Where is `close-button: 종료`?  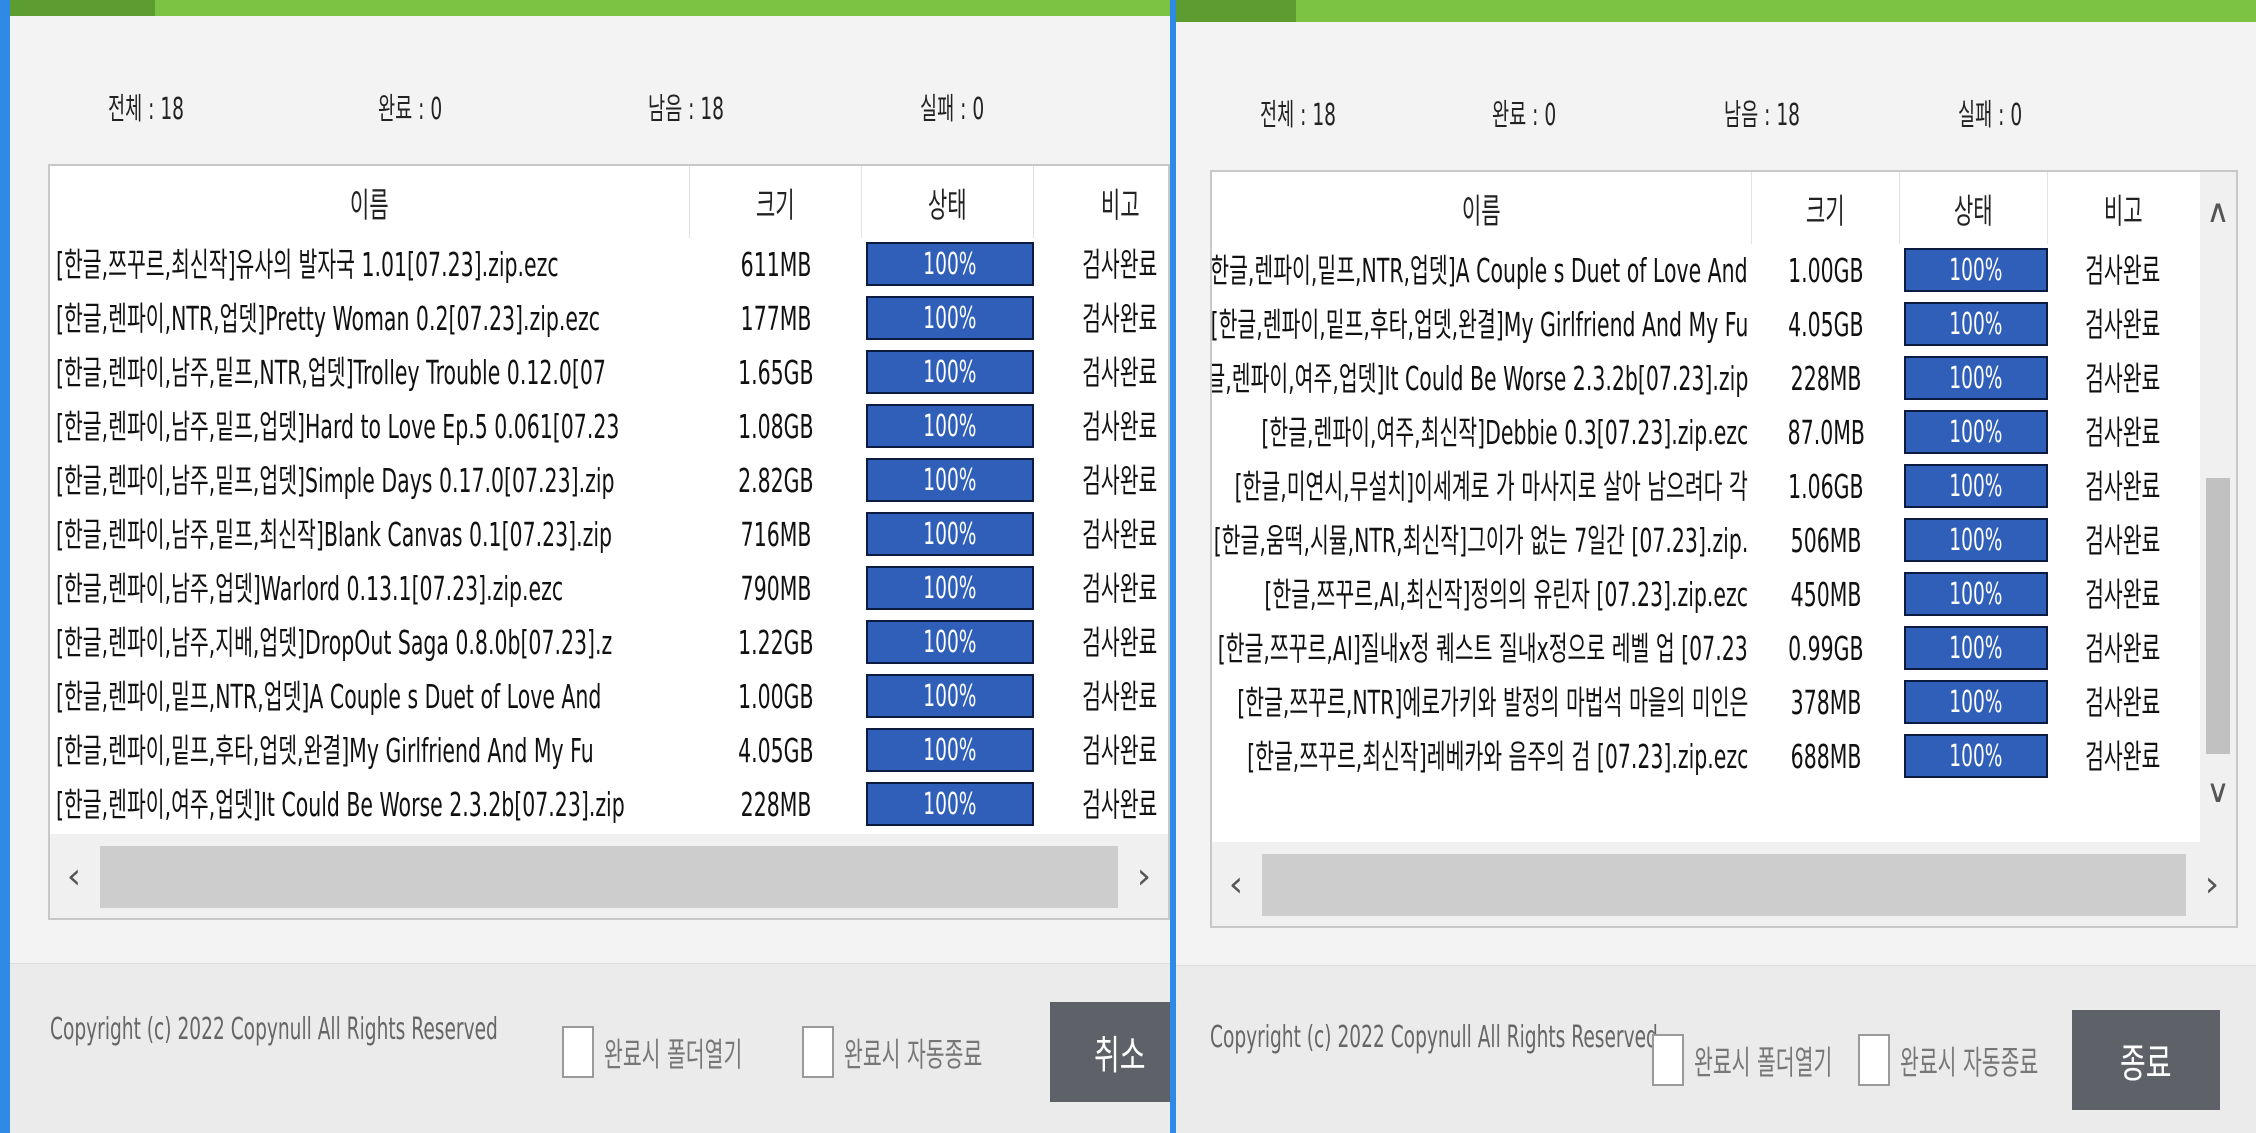 close-button: 종료 is located at coordinates (2146, 1060).